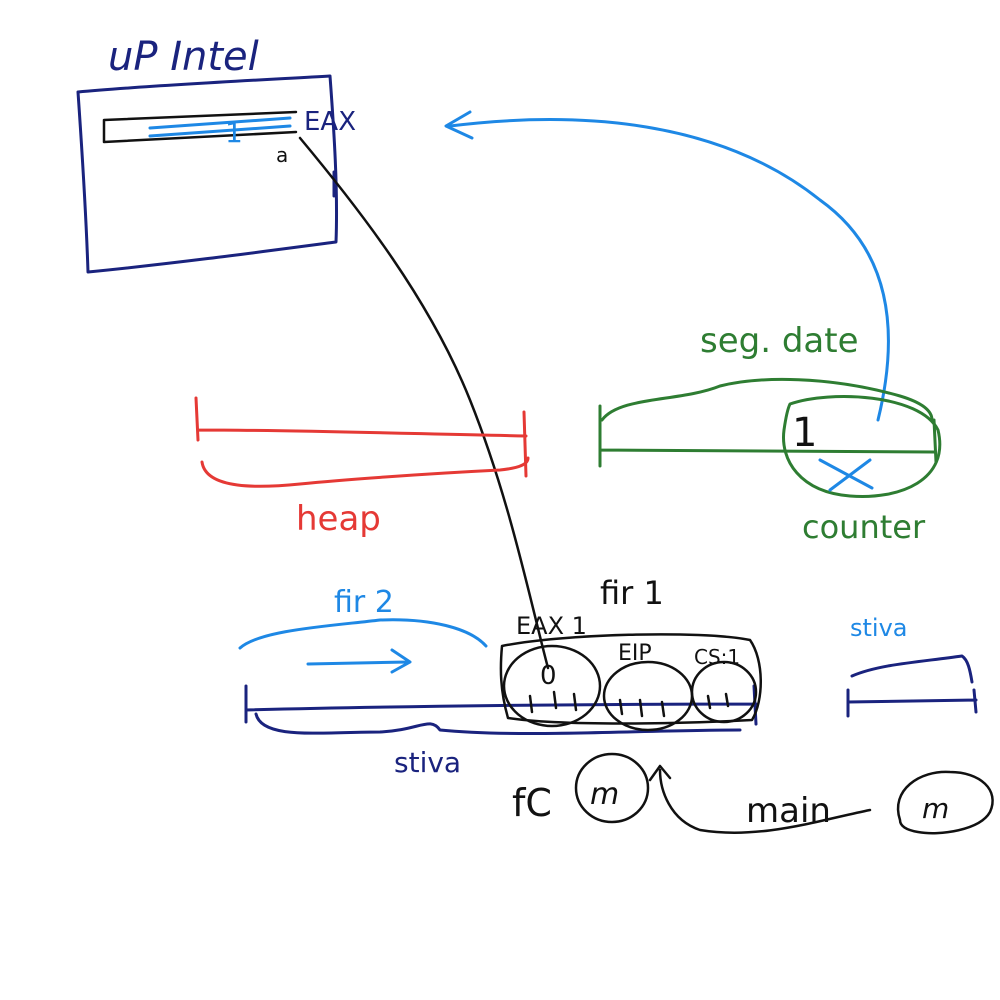 Image resolution: width=1000 pixels, height=1000 pixels. What do you see at coordinates (500, 676) in the screenshot?
I see `stack-group: fir 2 fir 1 EAX 1 stiva 0 EIP CS:1` at bounding box center [500, 676].